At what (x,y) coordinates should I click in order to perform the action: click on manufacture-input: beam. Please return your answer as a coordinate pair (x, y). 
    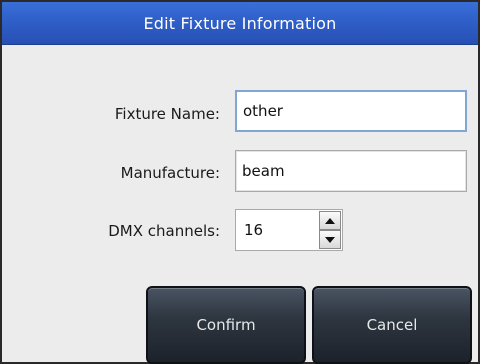
    Looking at the image, I should click on (351, 171).